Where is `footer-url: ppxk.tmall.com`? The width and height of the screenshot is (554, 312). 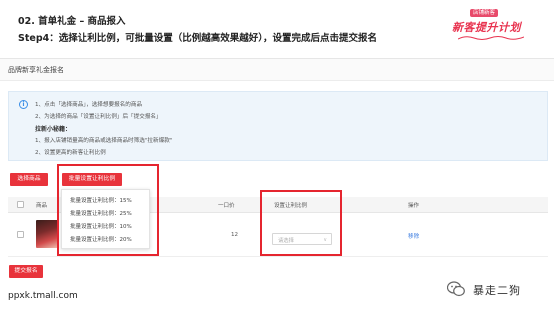 footer-url: ppxk.tmall.com is located at coordinates (43, 296).